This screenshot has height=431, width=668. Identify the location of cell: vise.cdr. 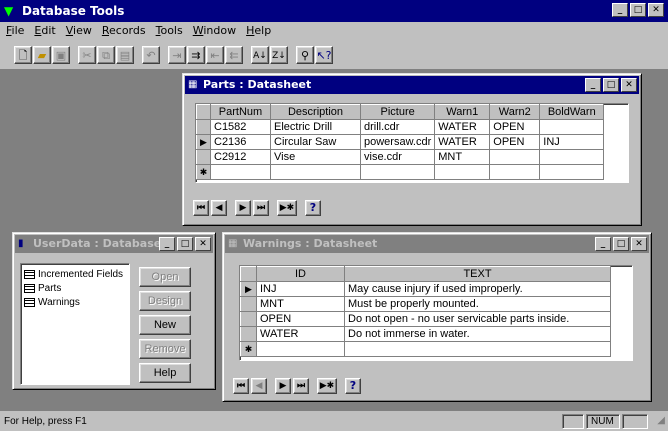
(397, 157).